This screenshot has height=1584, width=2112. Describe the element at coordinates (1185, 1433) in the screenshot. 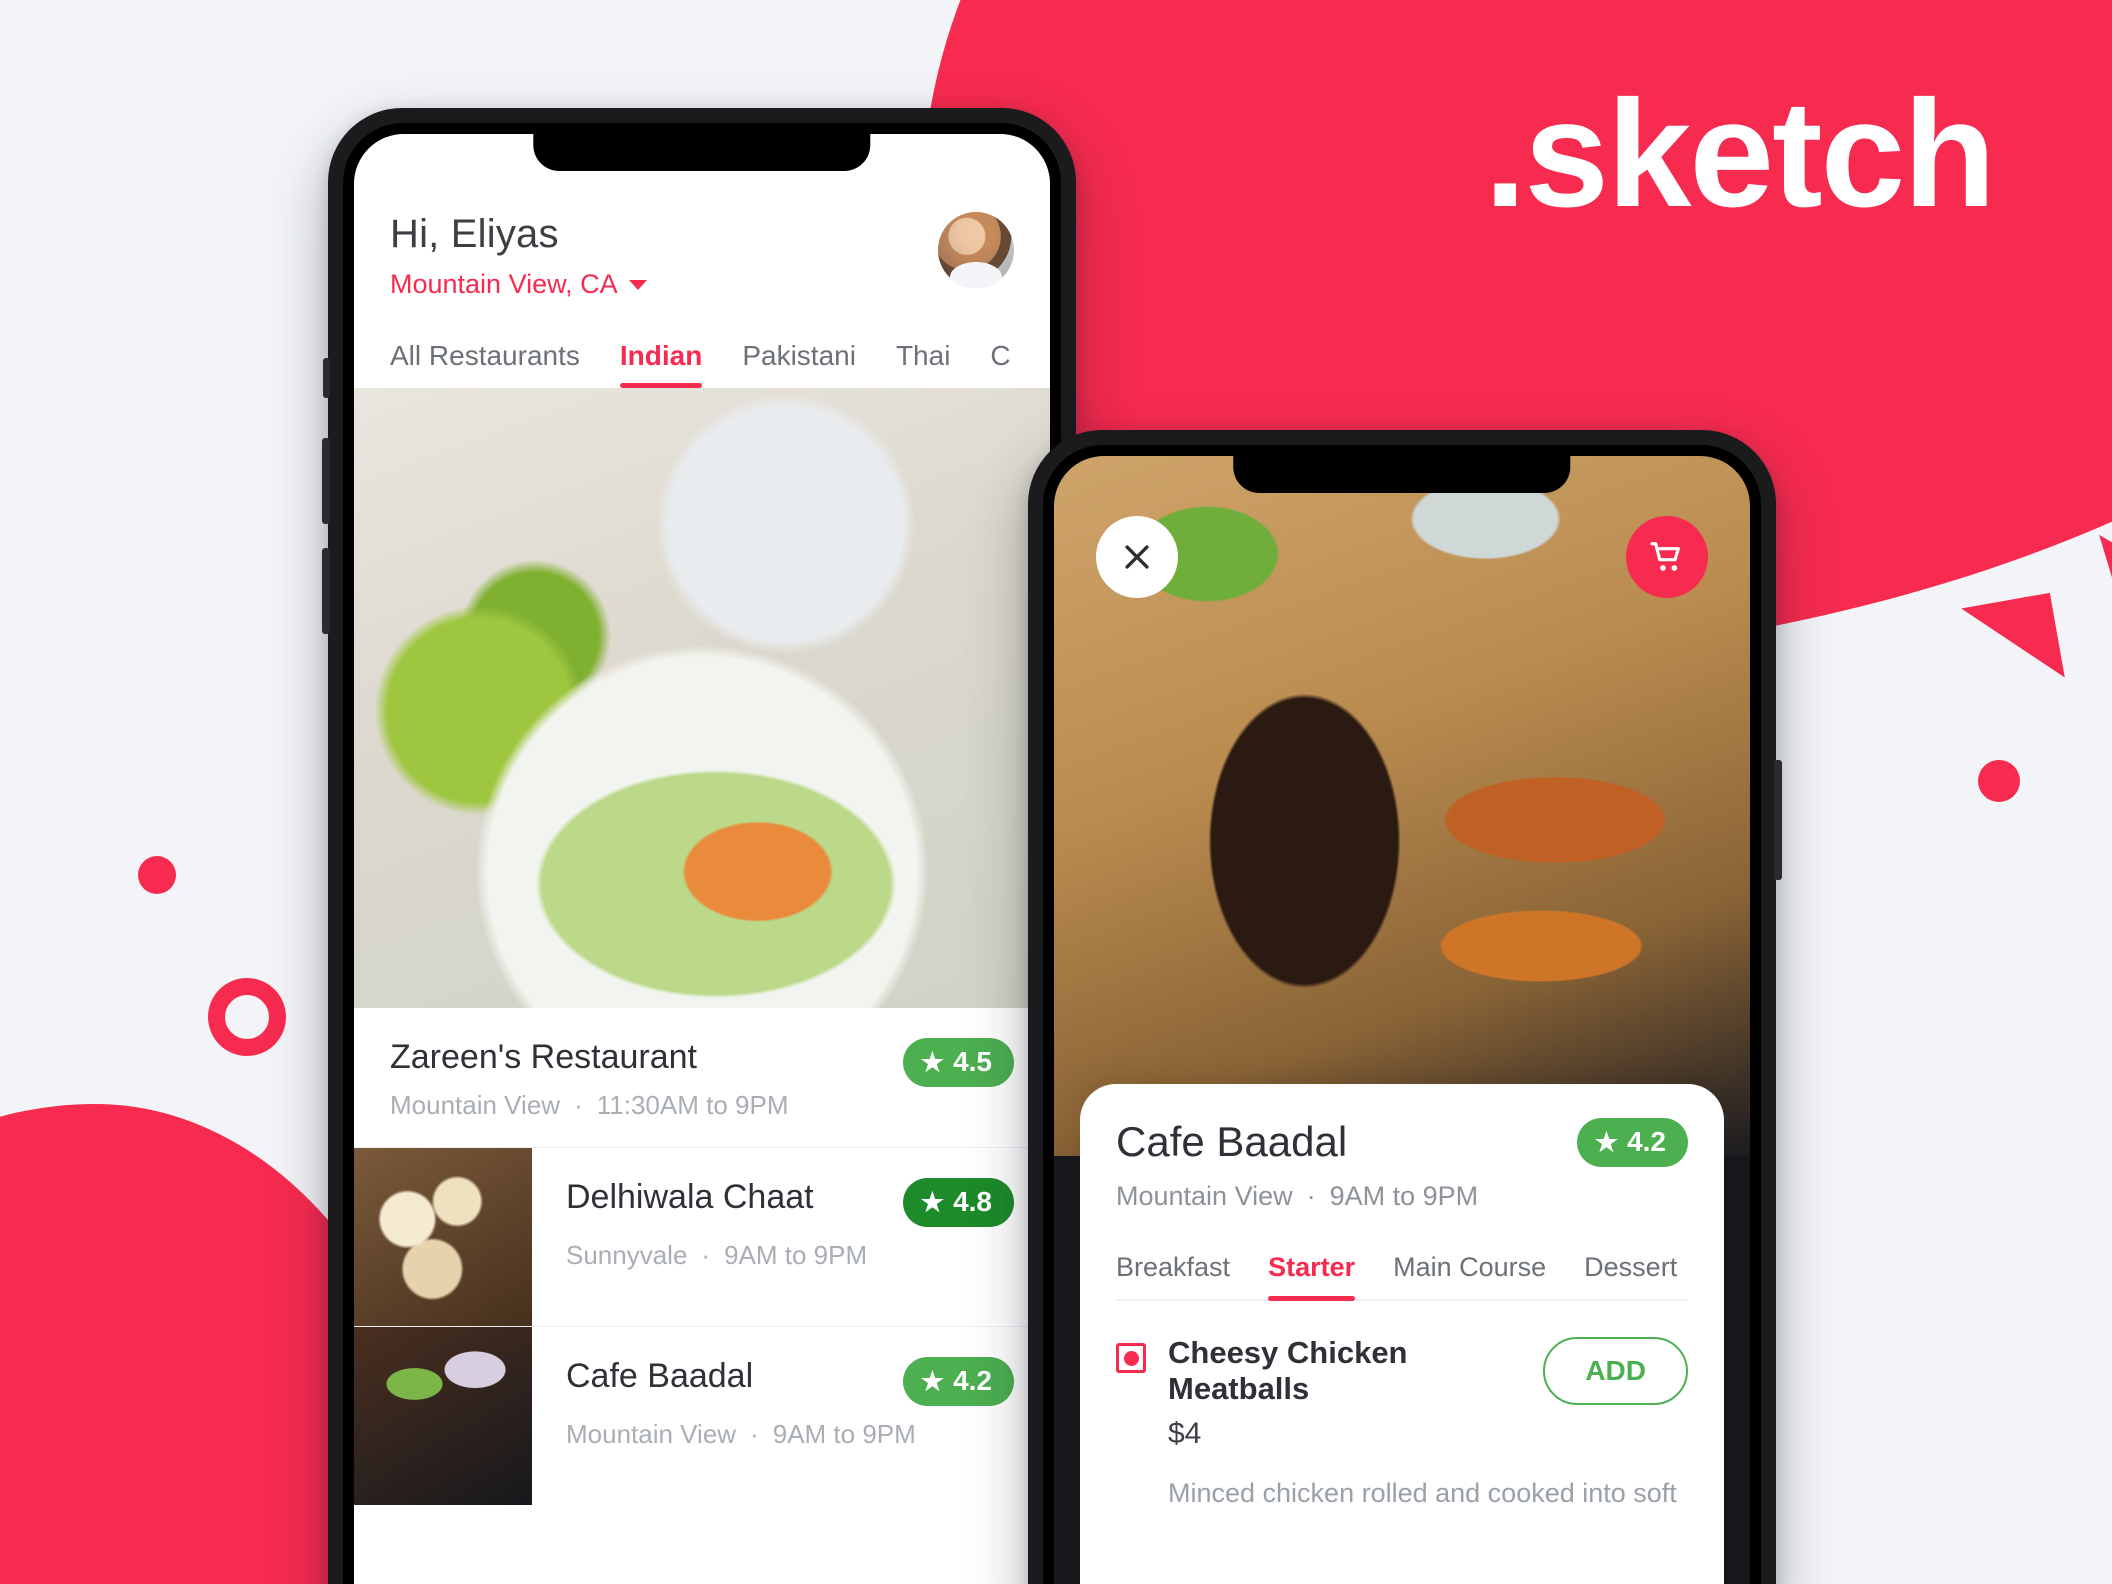

I see `menu-item-price: $4` at that location.